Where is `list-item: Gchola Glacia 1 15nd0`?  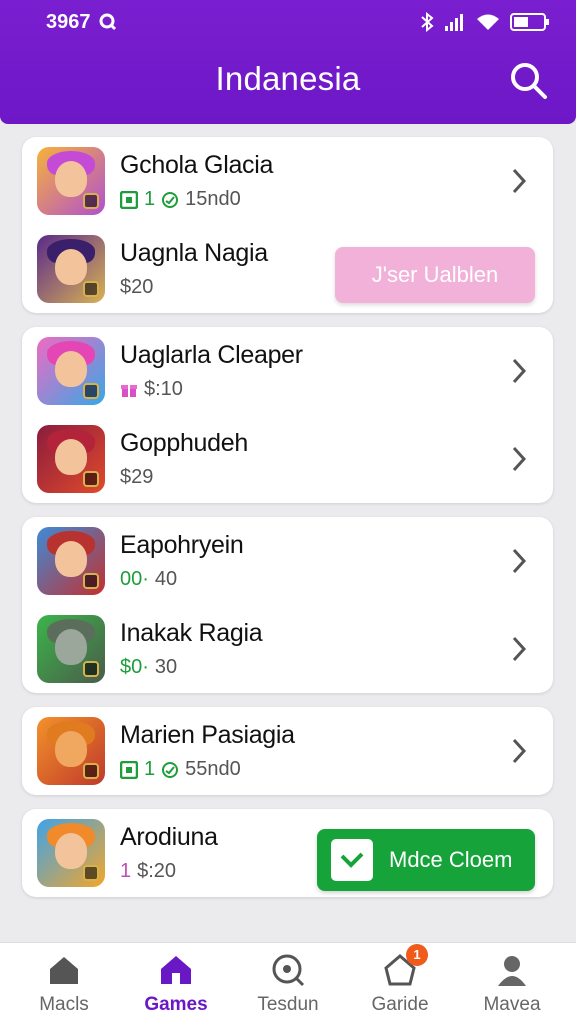
list-item: Gchola Glacia 1 15nd0 is located at coordinates (287, 181).